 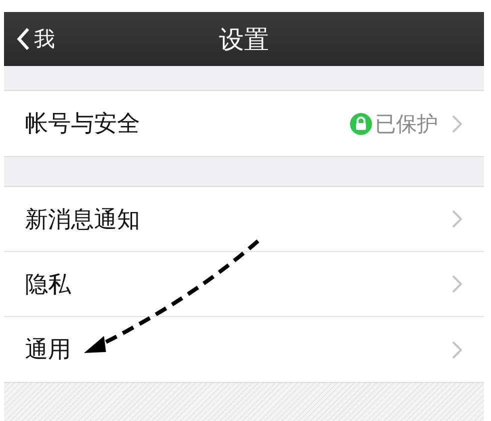 What do you see at coordinates (32, 39) in the screenshot?
I see `back-button: 我` at bounding box center [32, 39].